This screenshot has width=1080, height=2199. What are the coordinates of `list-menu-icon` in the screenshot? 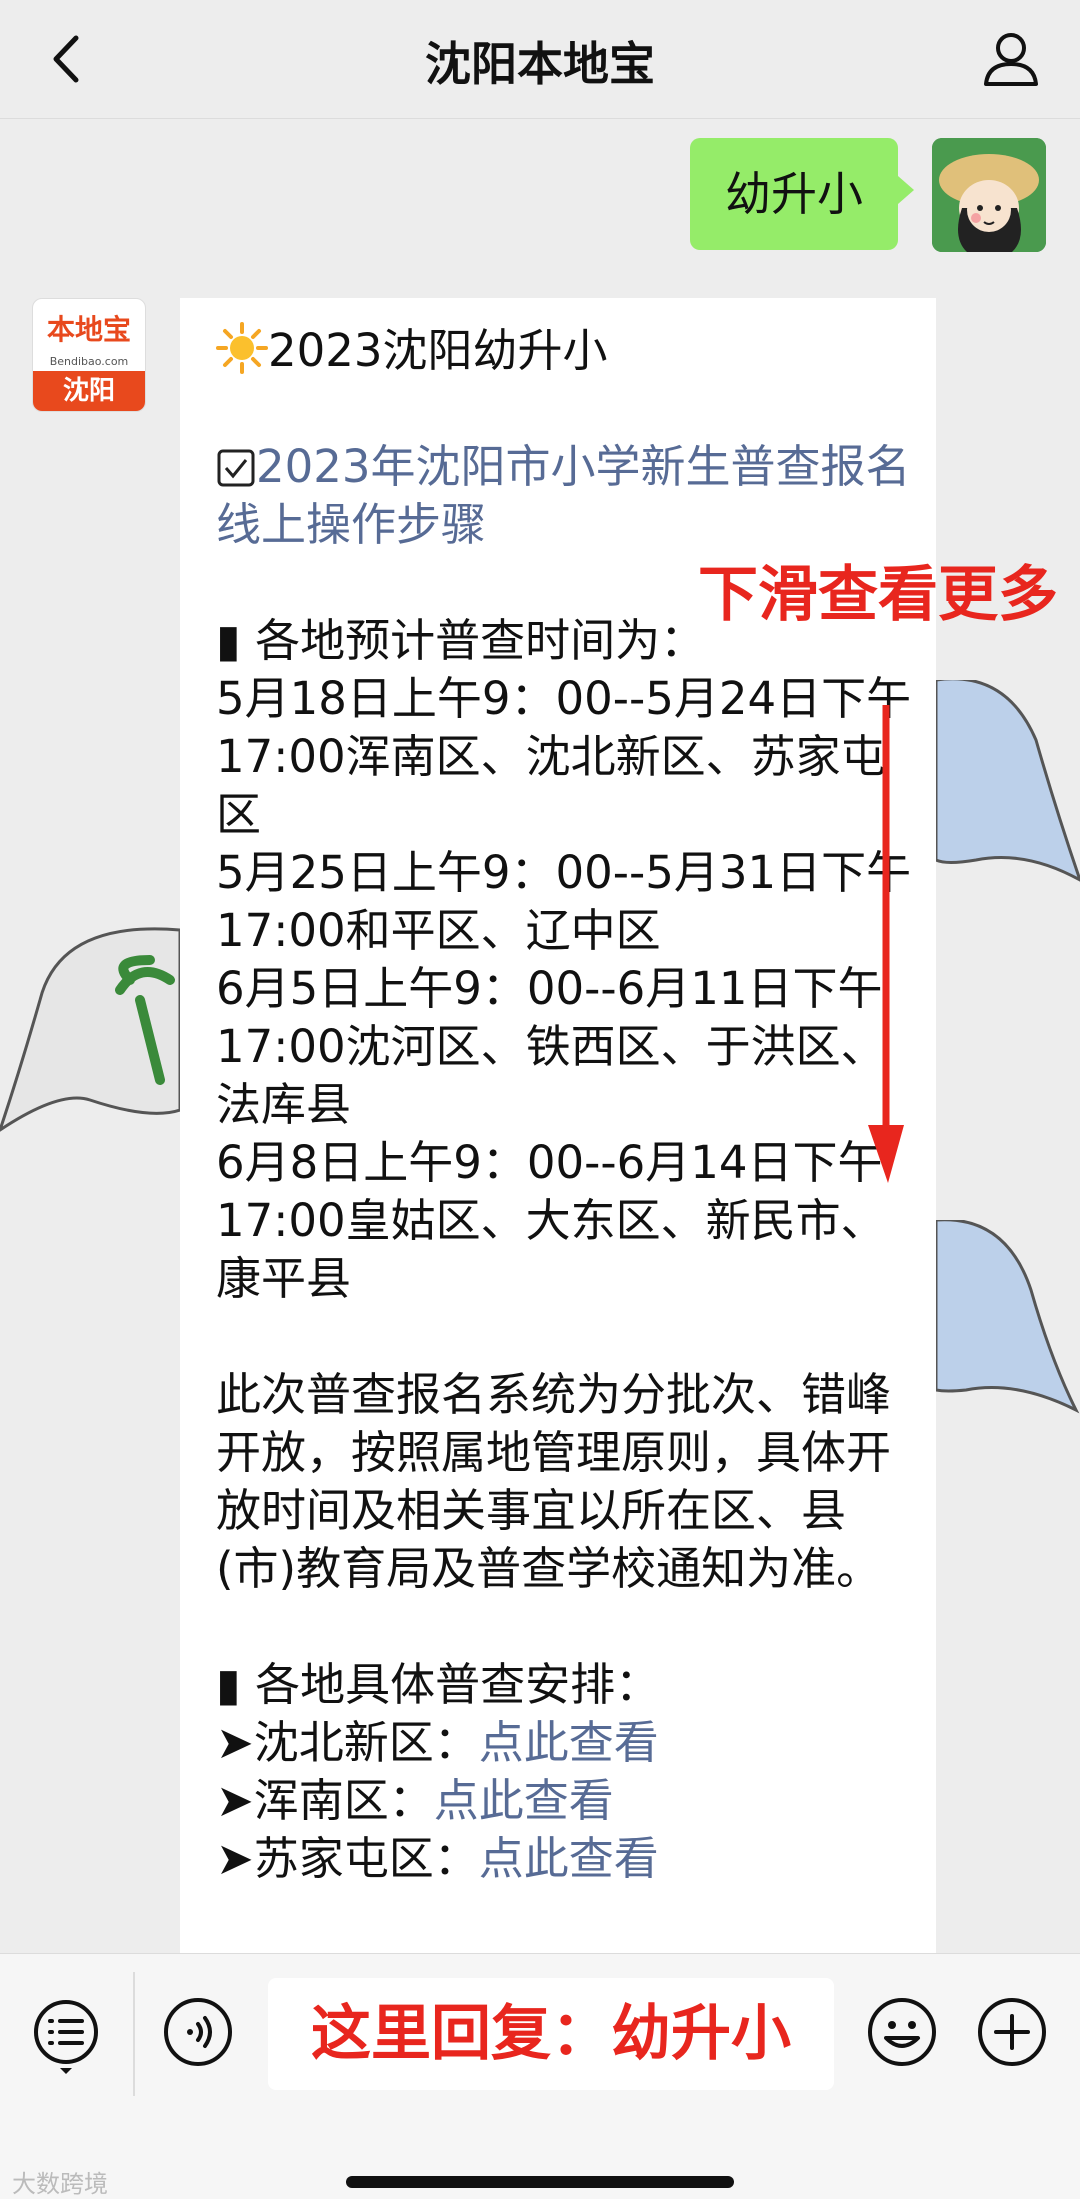 It's located at (66, 2036).